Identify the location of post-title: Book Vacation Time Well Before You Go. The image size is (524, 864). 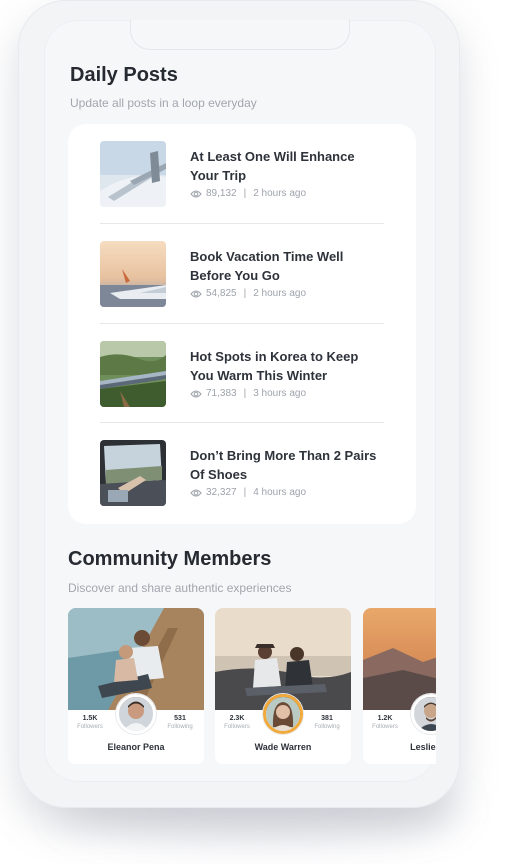
(285, 266).